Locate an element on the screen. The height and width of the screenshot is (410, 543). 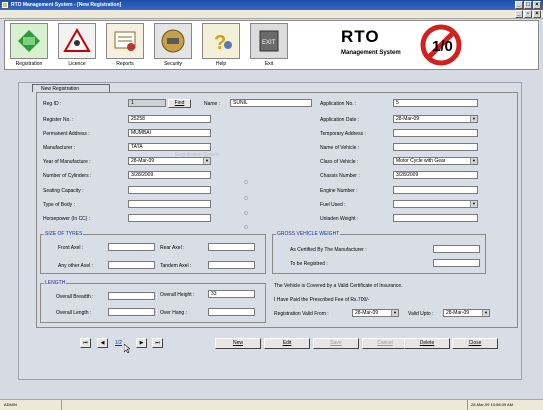
overall-height-field: 33 is located at coordinates (231, 294).